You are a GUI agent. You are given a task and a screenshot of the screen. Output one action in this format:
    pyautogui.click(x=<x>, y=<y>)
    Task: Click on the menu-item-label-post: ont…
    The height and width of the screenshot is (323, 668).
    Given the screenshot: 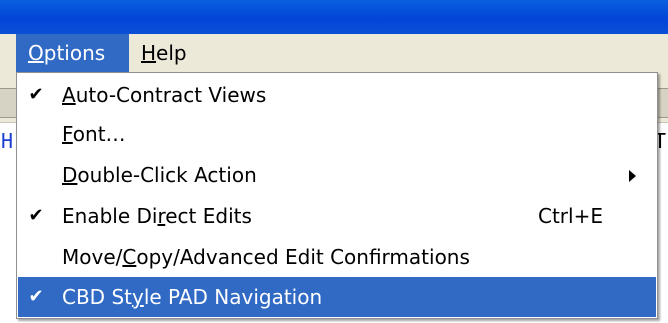 What is the action you would take?
    pyautogui.click(x=99, y=134)
    